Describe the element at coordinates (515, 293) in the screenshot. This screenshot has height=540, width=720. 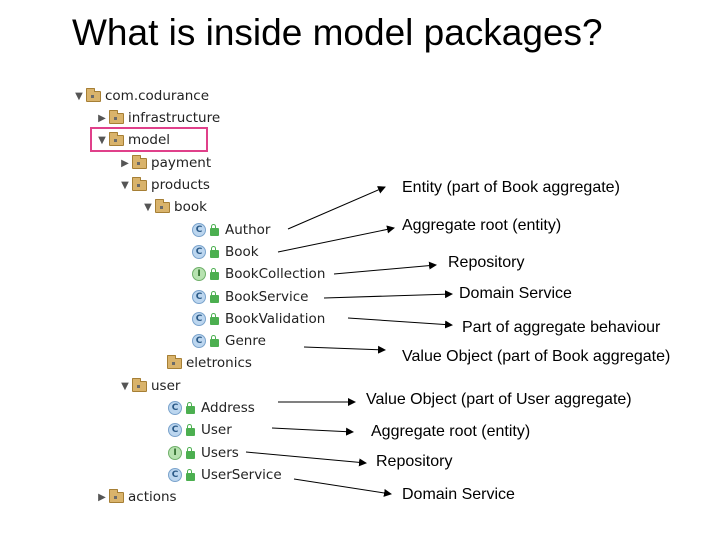
I see `annotation-book-service: Domain Service` at that location.